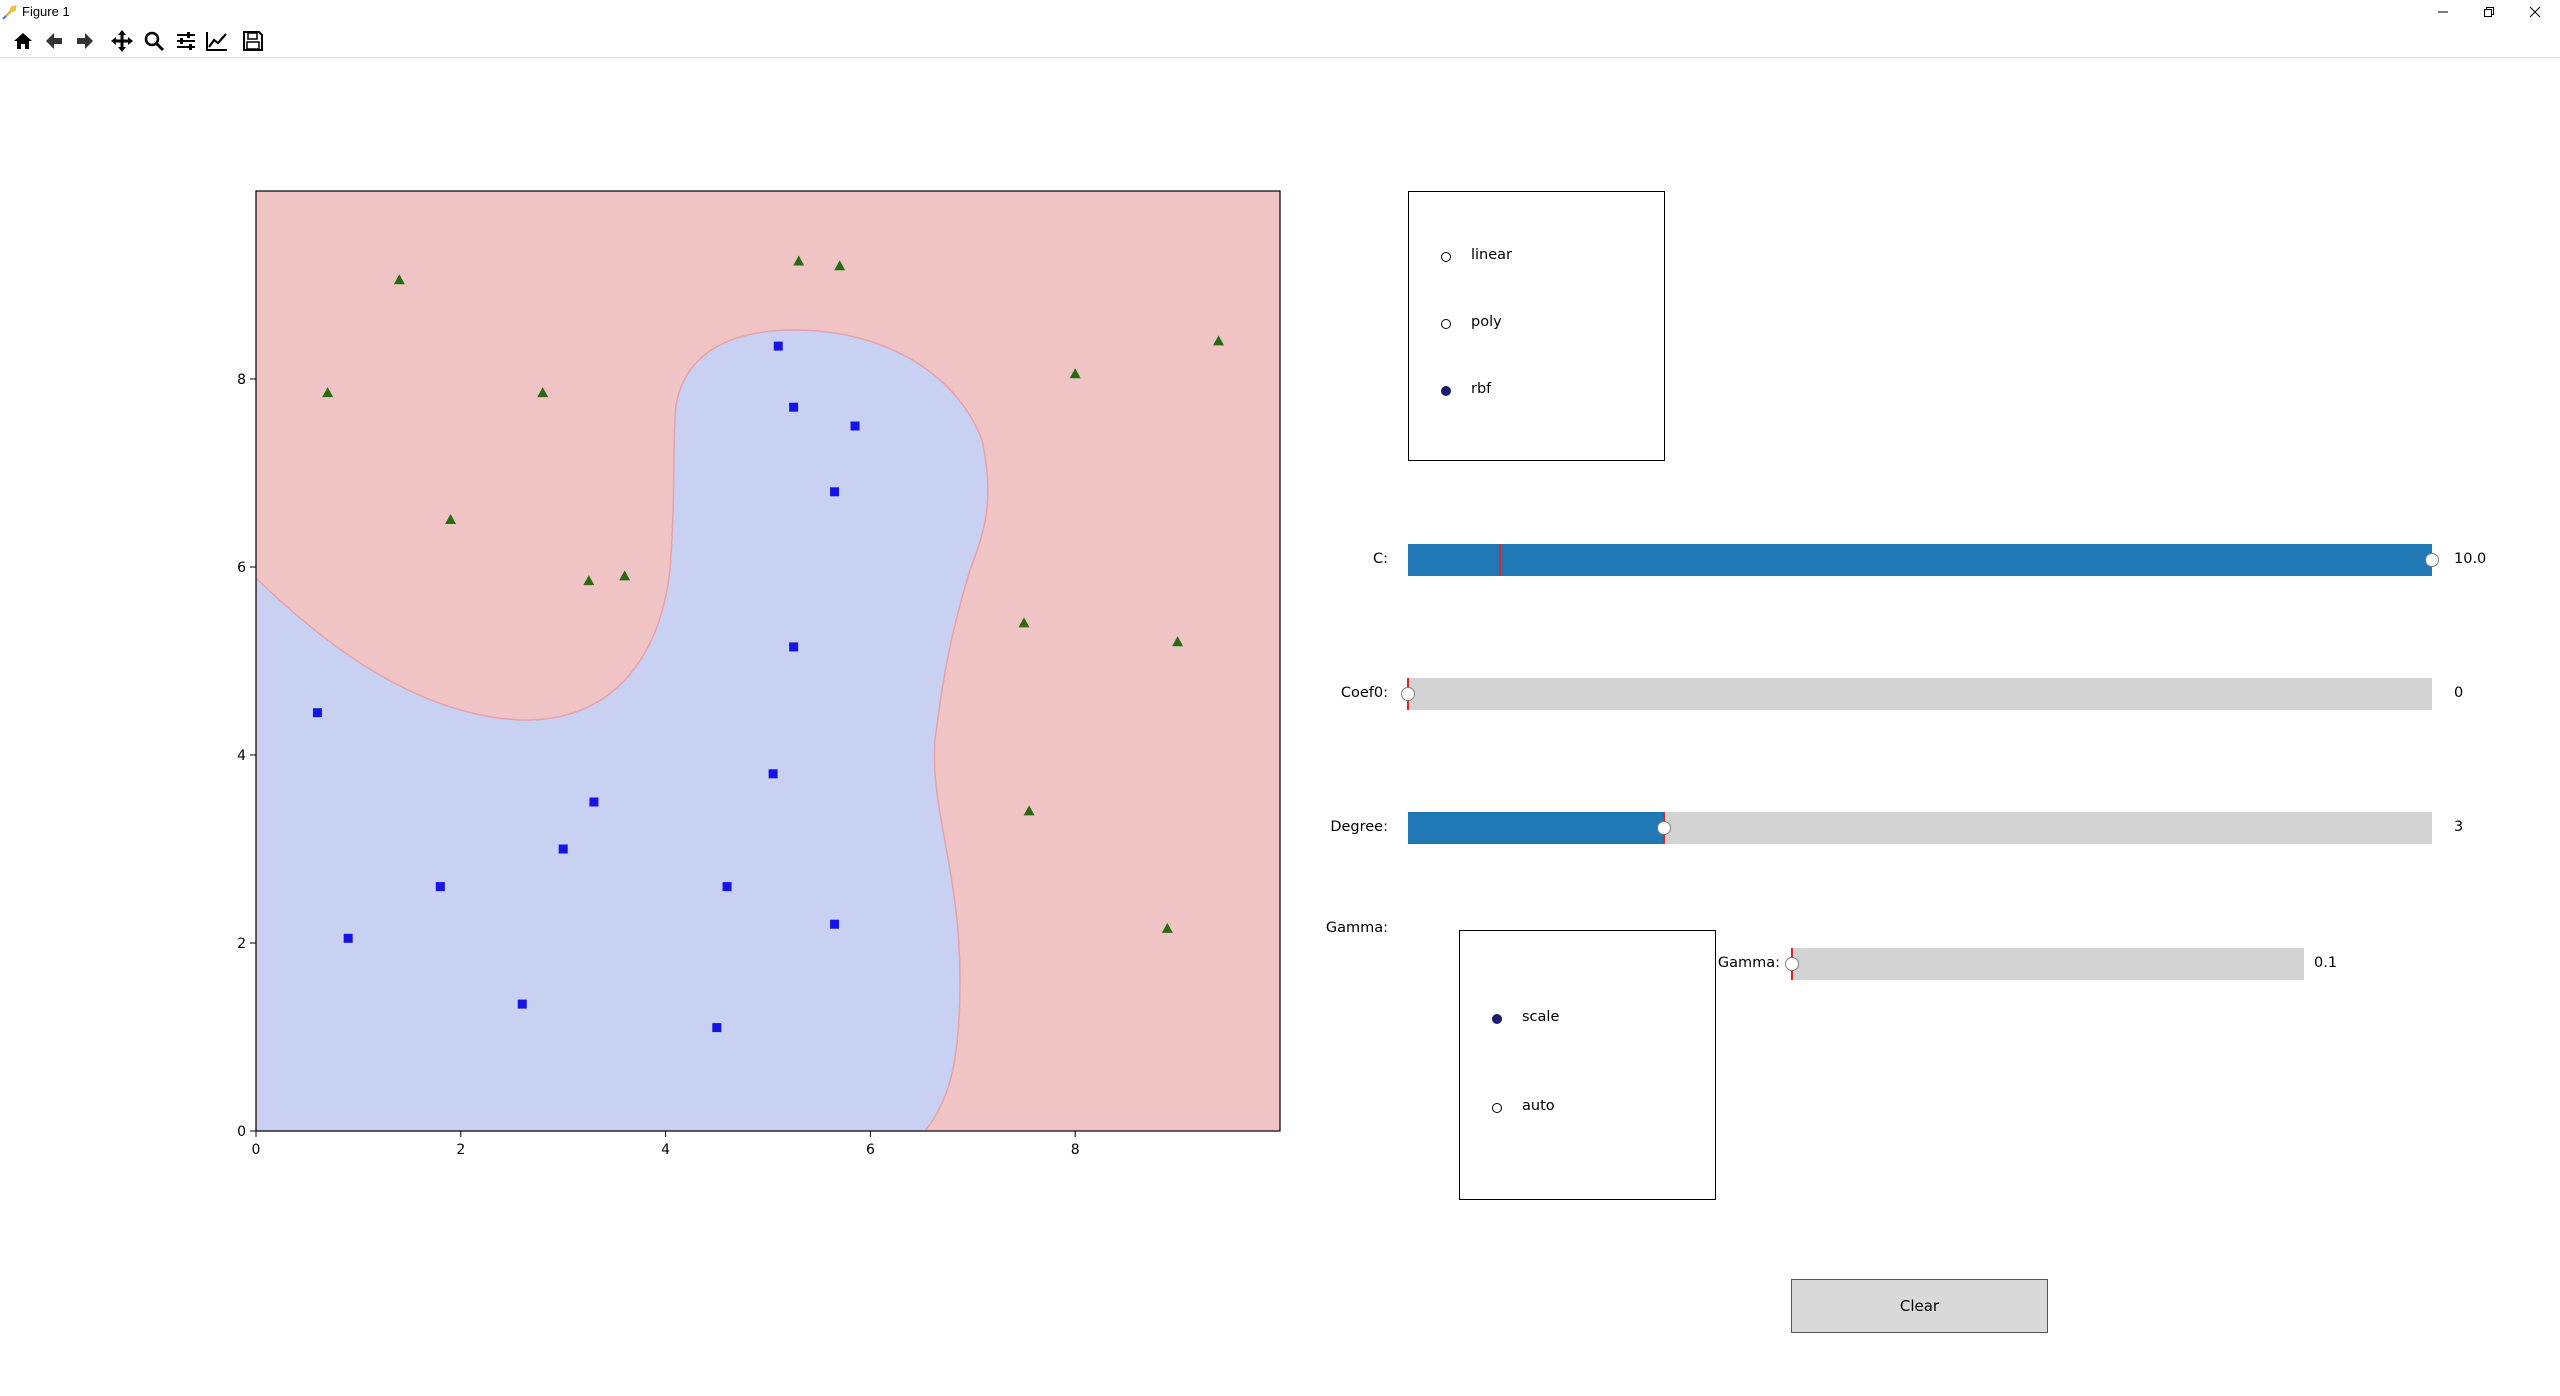  I want to click on edit-axis-button, so click(217, 41).